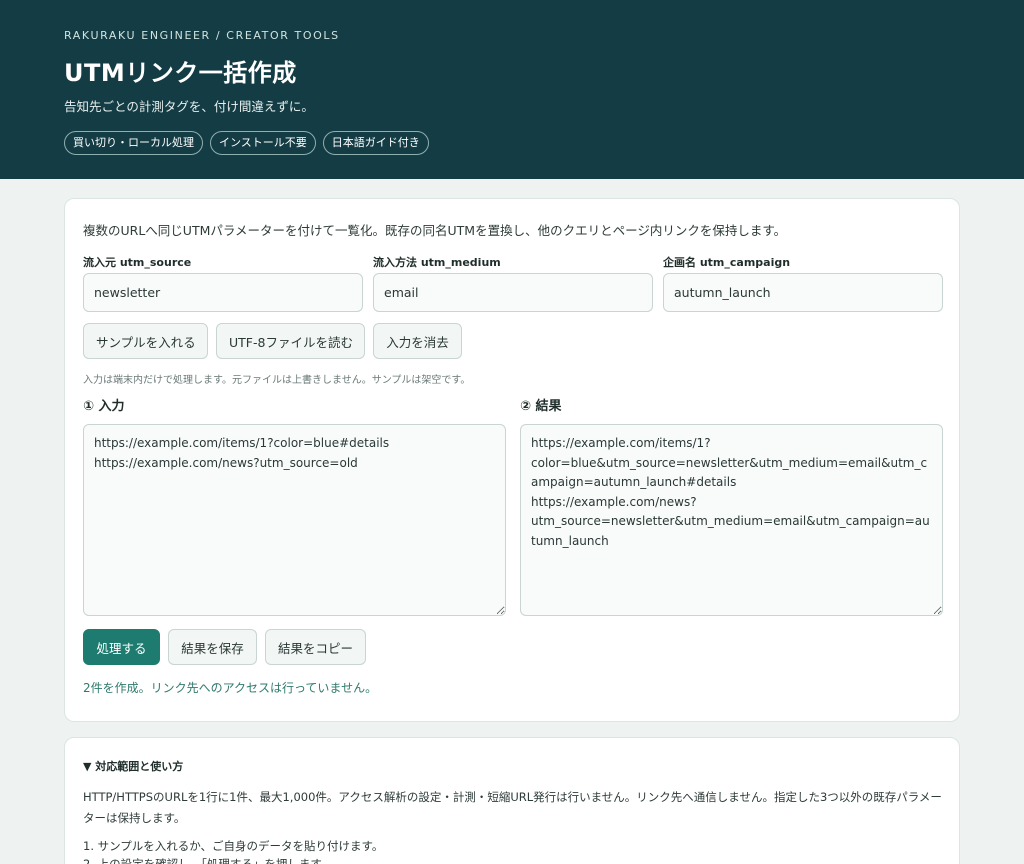 Image resolution: width=1024 pixels, height=864 pixels. Describe the element at coordinates (277, 380) in the screenshot. I see `privacy-note: 入力は端末内だけで処理します。元ファイルは上書きしません。サンプルは架空です。` at that location.